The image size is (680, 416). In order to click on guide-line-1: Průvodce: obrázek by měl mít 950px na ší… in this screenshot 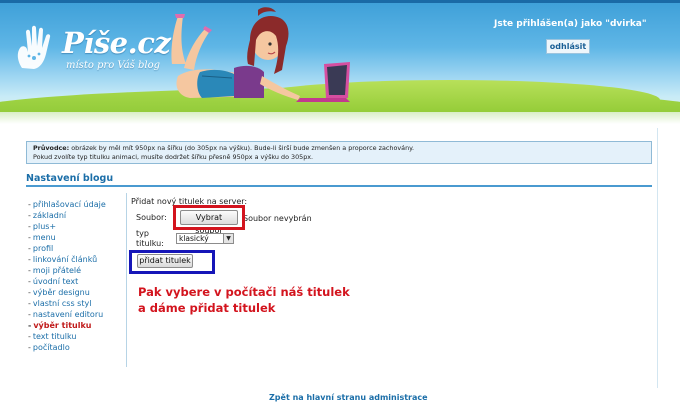, I will do `click(339, 148)`.